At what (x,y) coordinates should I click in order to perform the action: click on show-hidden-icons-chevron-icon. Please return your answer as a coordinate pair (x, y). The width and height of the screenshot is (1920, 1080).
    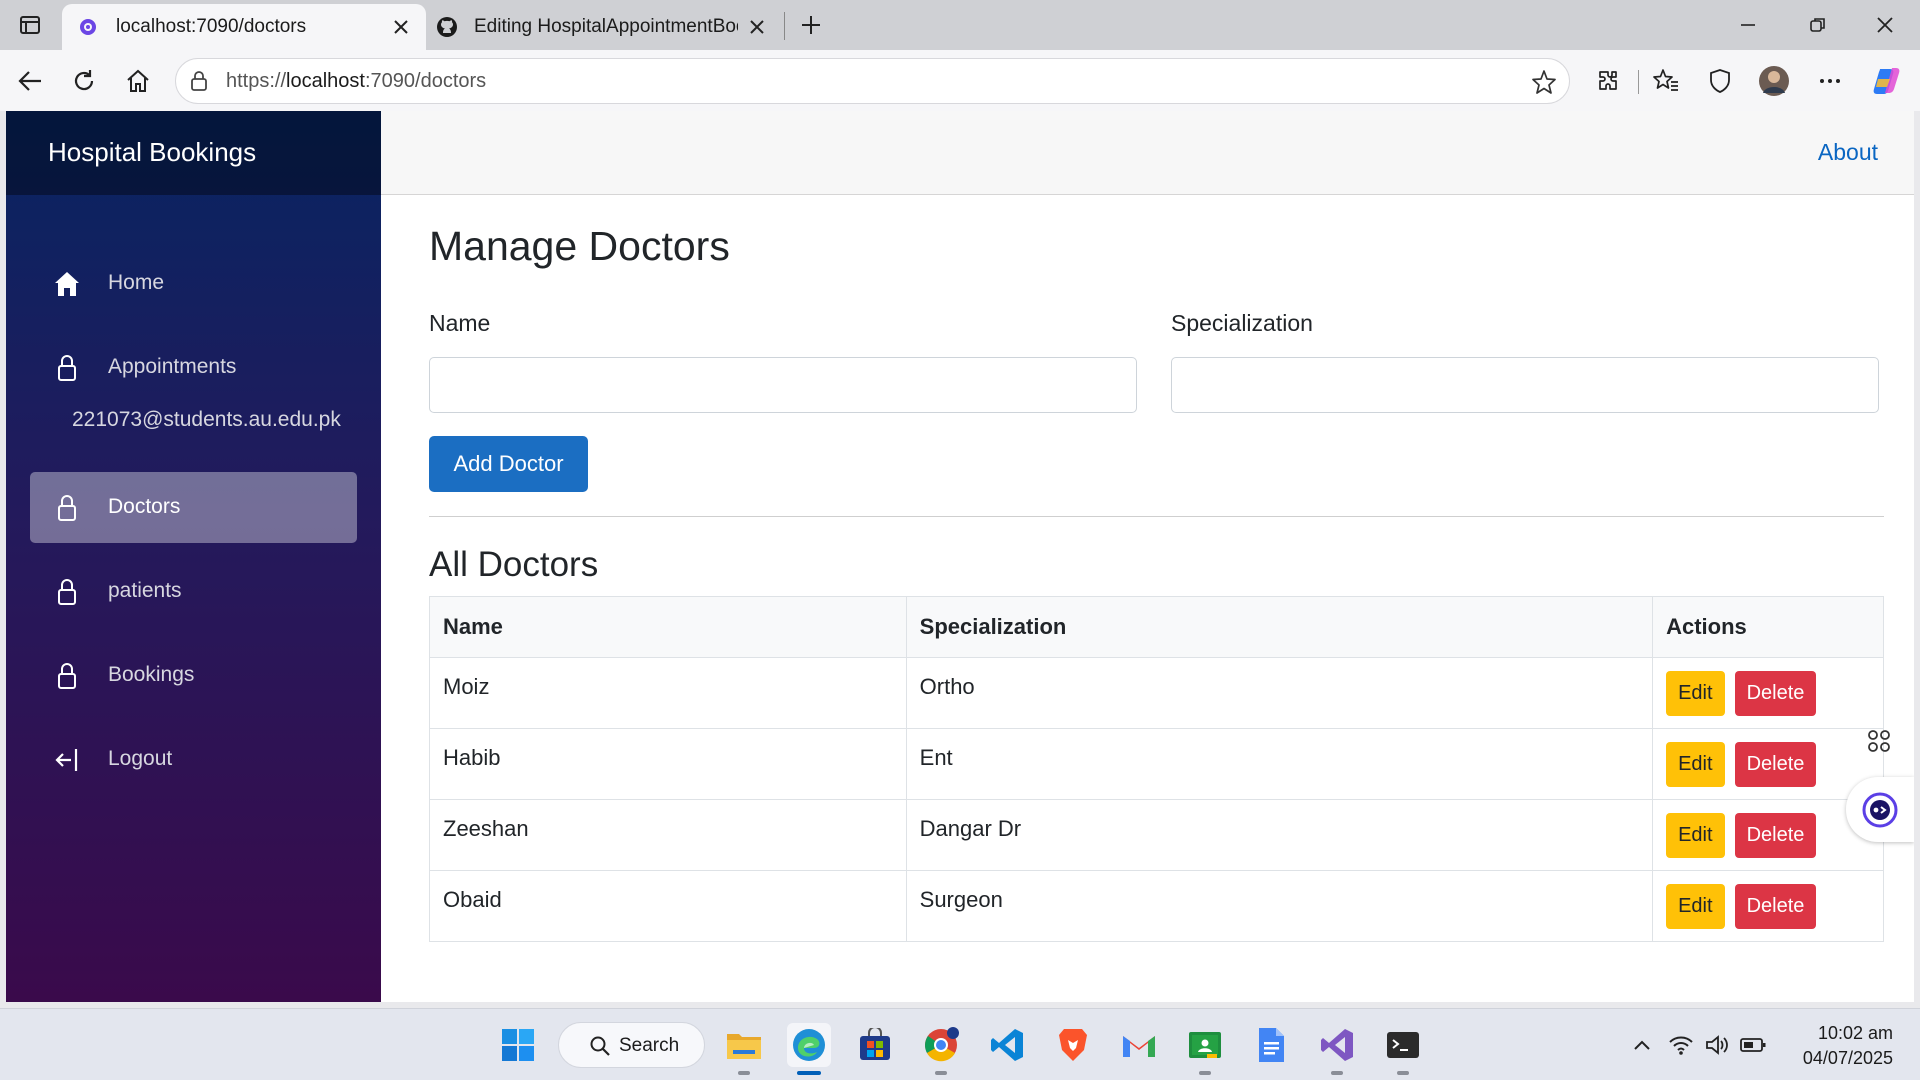
    Looking at the image, I should click on (1642, 1045).